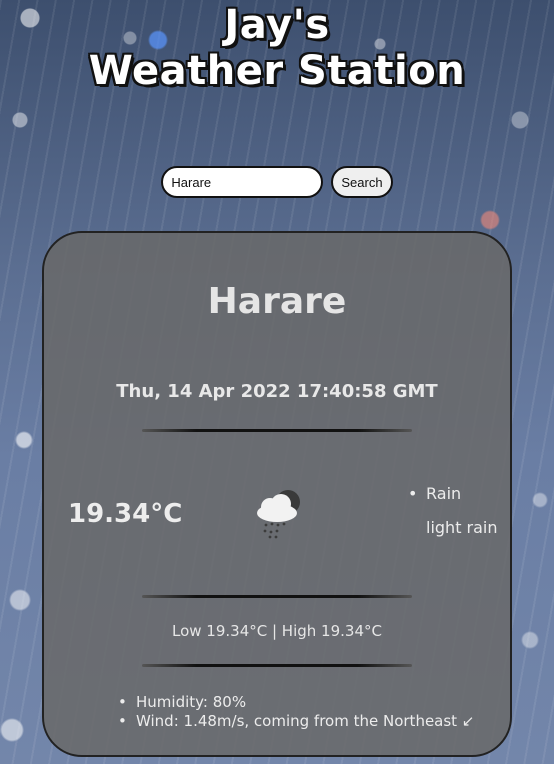 The height and width of the screenshot is (764, 554). What do you see at coordinates (277, 25) in the screenshot?
I see `site-title-line-1: Jay's` at bounding box center [277, 25].